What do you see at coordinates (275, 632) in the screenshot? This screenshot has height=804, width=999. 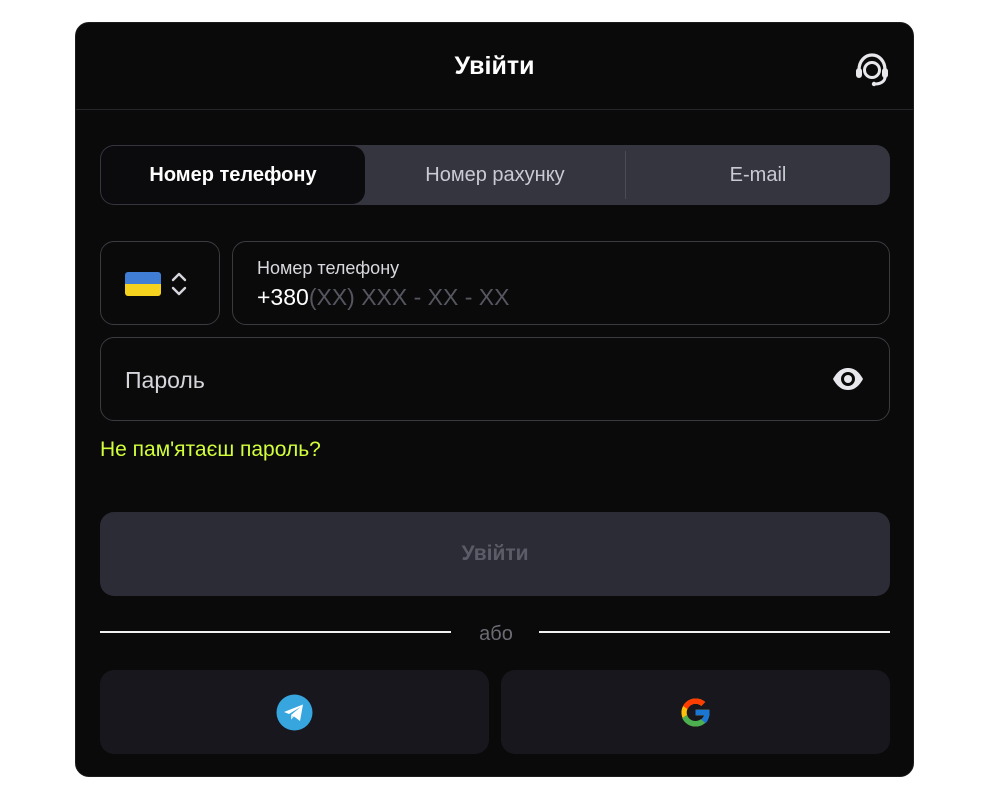 I see `divider-line-left` at bounding box center [275, 632].